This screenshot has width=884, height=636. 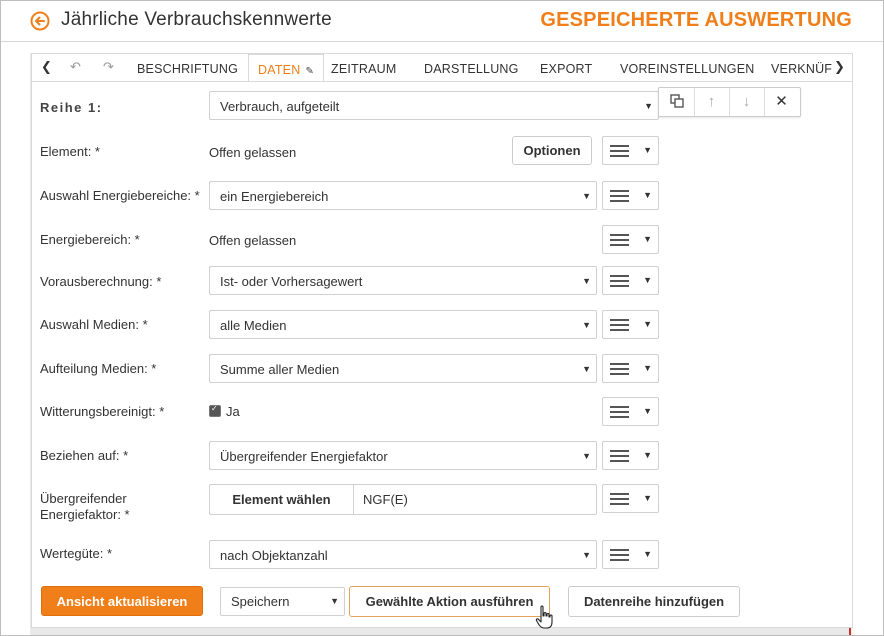 I want to click on weather-adjusted-label: Witterungsbereinigt: *, so click(x=102, y=411).